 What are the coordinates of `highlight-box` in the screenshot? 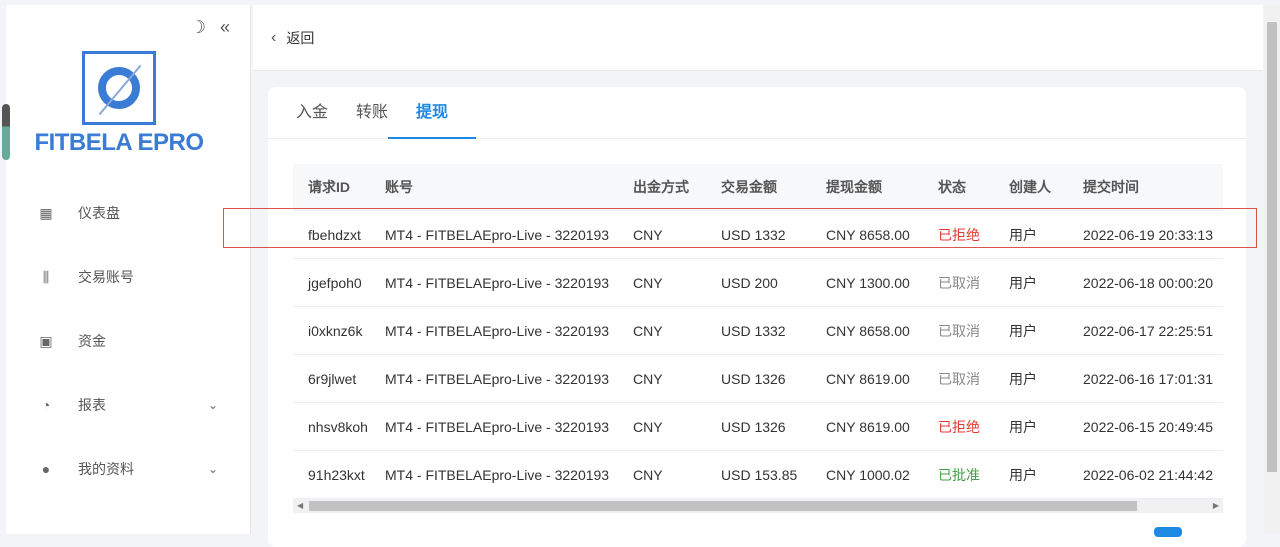 It's located at (740, 228).